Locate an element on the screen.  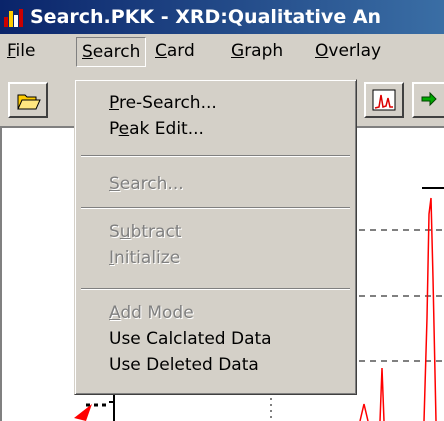
menu-overlay-label: verlay is located at coordinates (355, 51).